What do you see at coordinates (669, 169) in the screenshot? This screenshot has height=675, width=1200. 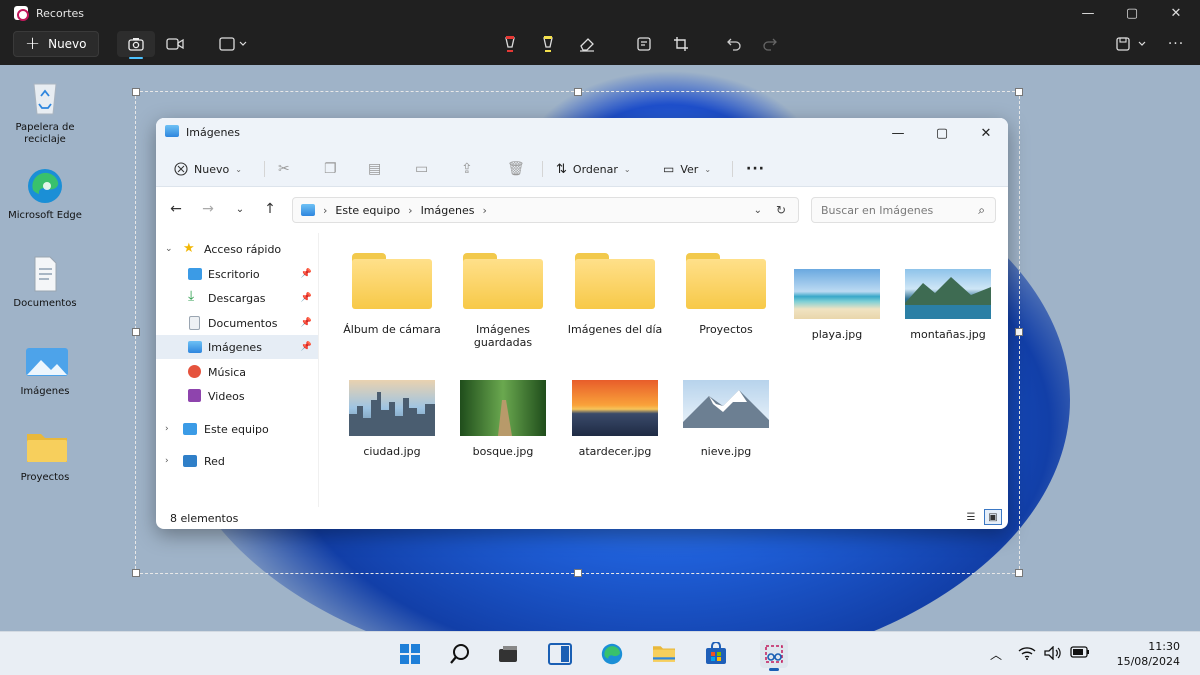 I see `view-icon: ▭` at bounding box center [669, 169].